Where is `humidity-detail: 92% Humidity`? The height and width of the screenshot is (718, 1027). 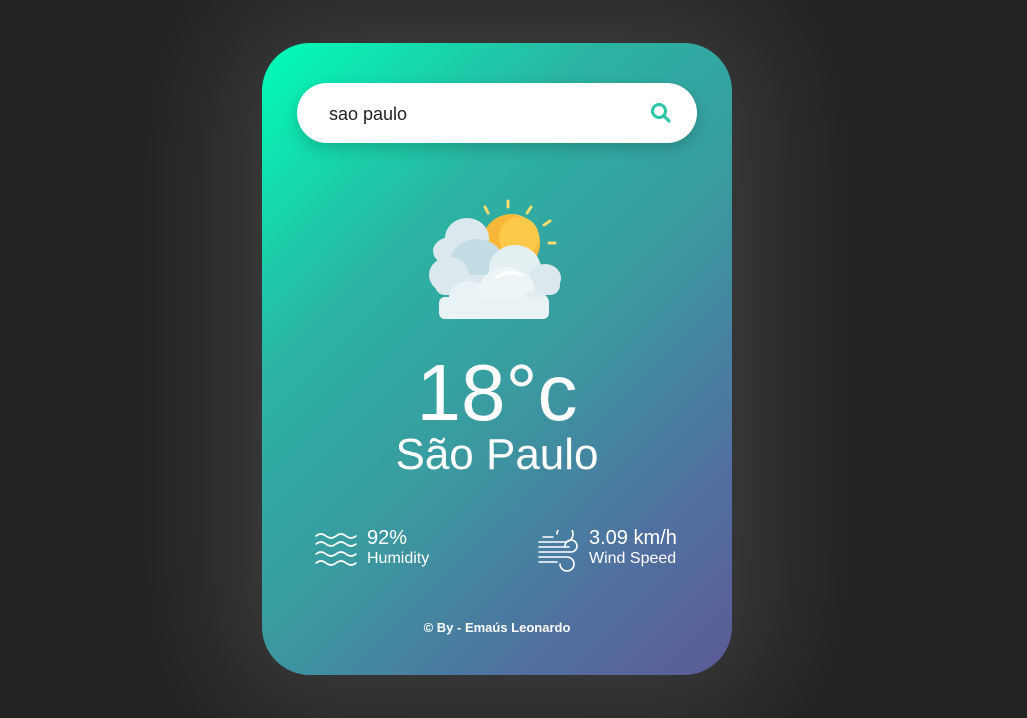
humidity-detail: 92% Humidity is located at coordinates (404, 551).